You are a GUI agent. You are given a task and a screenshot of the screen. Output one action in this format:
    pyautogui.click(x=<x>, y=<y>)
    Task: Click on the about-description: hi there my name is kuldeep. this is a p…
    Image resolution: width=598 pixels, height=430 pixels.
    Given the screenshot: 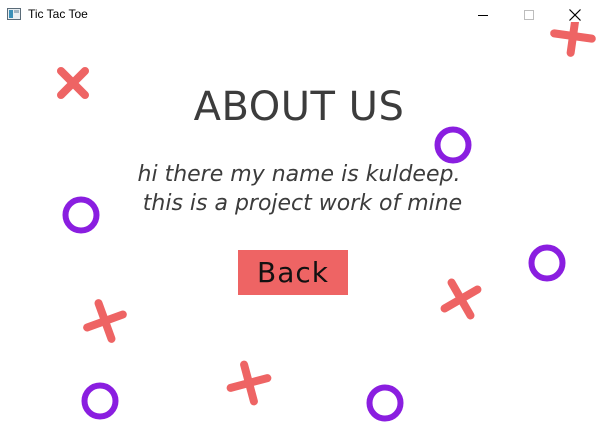 What is the action you would take?
    pyautogui.click(x=300, y=189)
    